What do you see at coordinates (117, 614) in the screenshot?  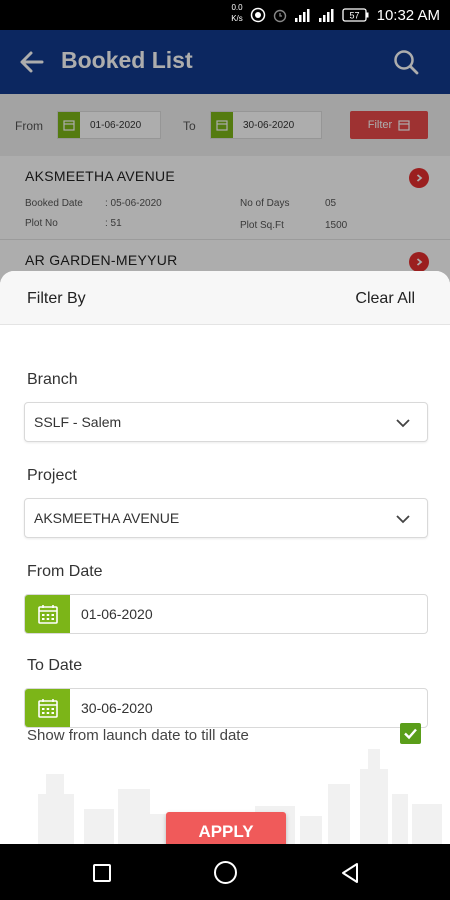 I see `from-date-value: 01-06-2020` at bounding box center [117, 614].